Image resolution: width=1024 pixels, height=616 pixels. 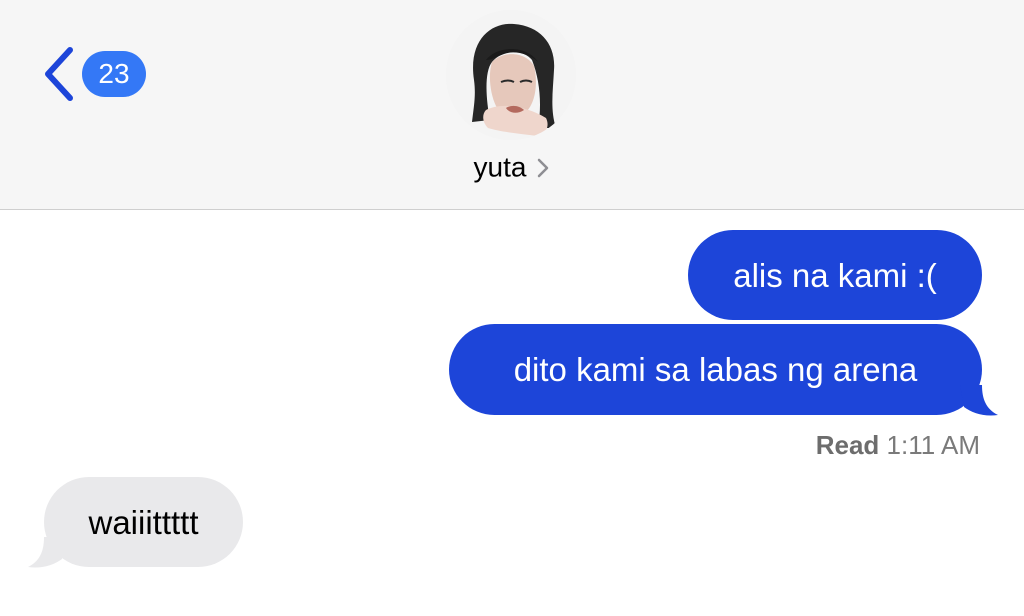 I want to click on chevron-right-icon, so click(x=543, y=167).